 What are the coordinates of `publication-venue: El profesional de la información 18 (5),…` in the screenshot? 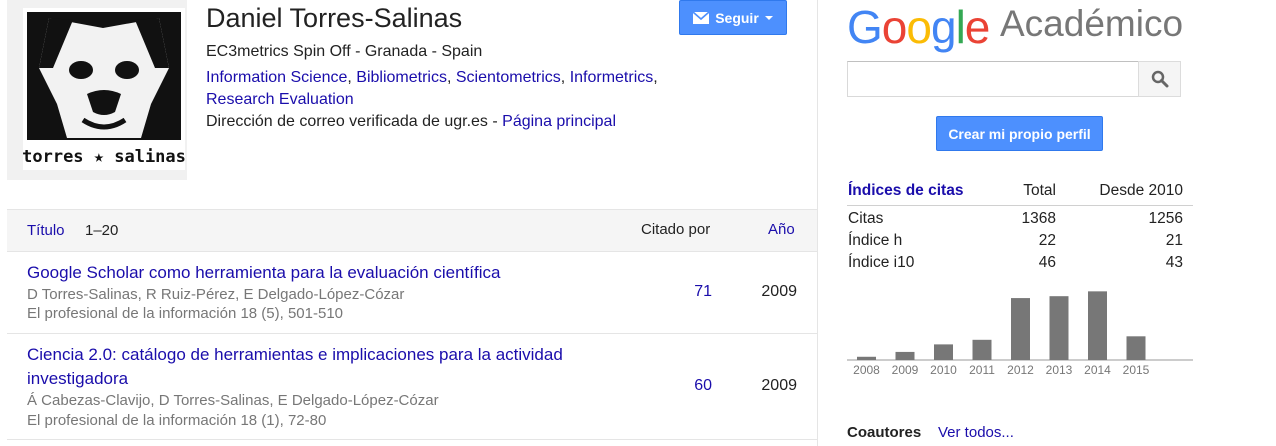 It's located at (185, 313).